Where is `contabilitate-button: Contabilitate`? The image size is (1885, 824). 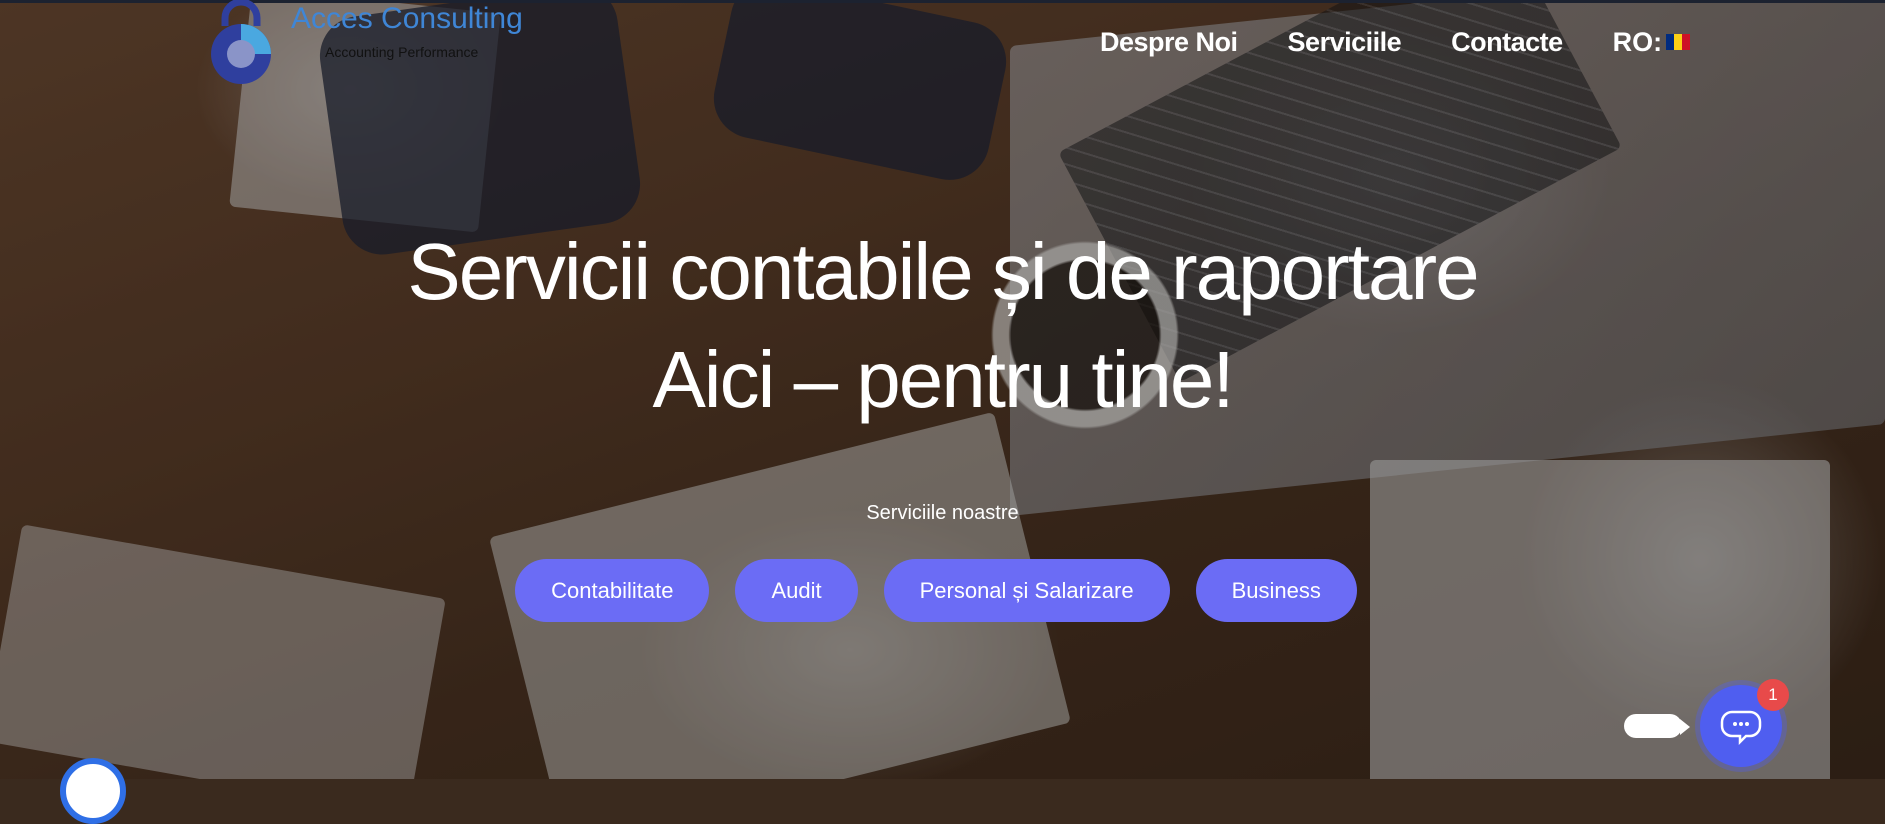
contabilitate-button: Contabilitate is located at coordinates (612, 590).